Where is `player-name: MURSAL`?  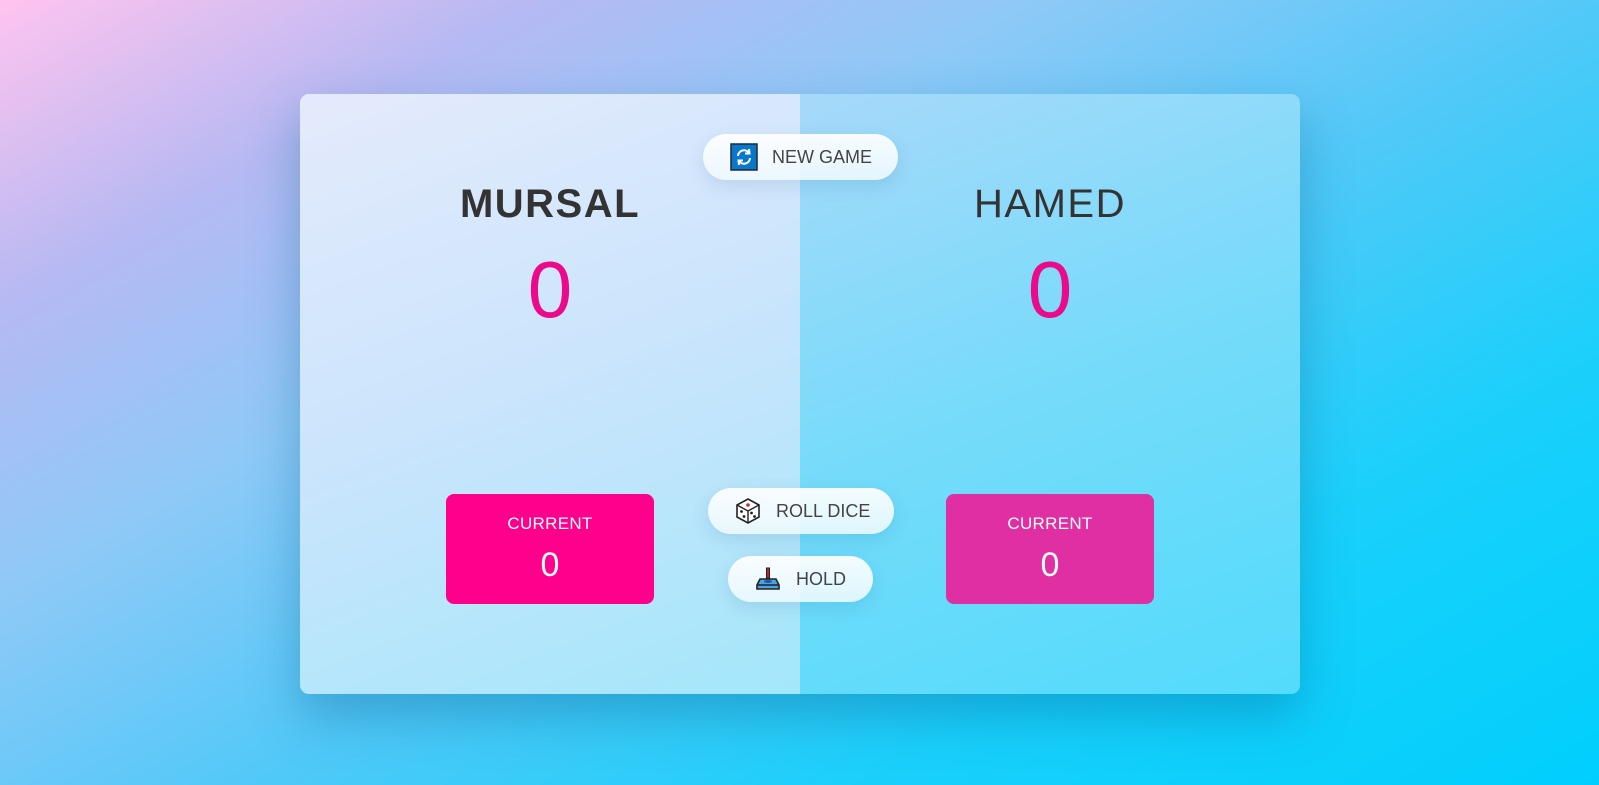 player-name: MURSAL is located at coordinates (550, 204).